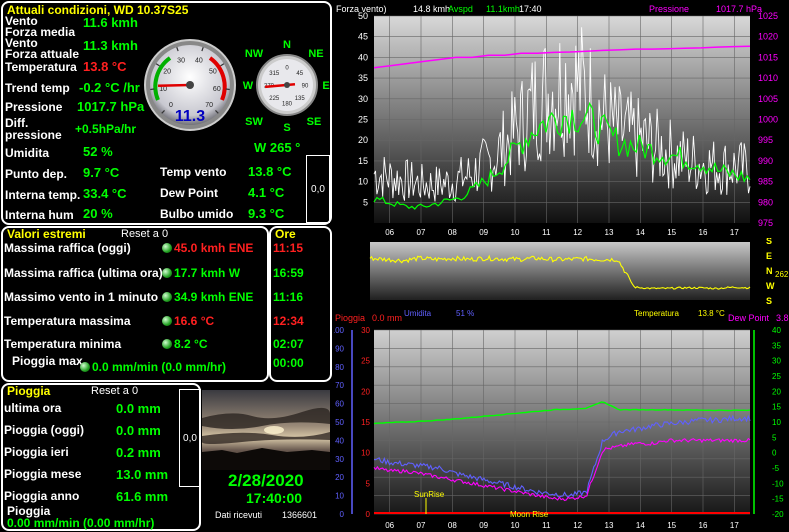  I want to click on dew-label: Dew Point, so click(189, 193).